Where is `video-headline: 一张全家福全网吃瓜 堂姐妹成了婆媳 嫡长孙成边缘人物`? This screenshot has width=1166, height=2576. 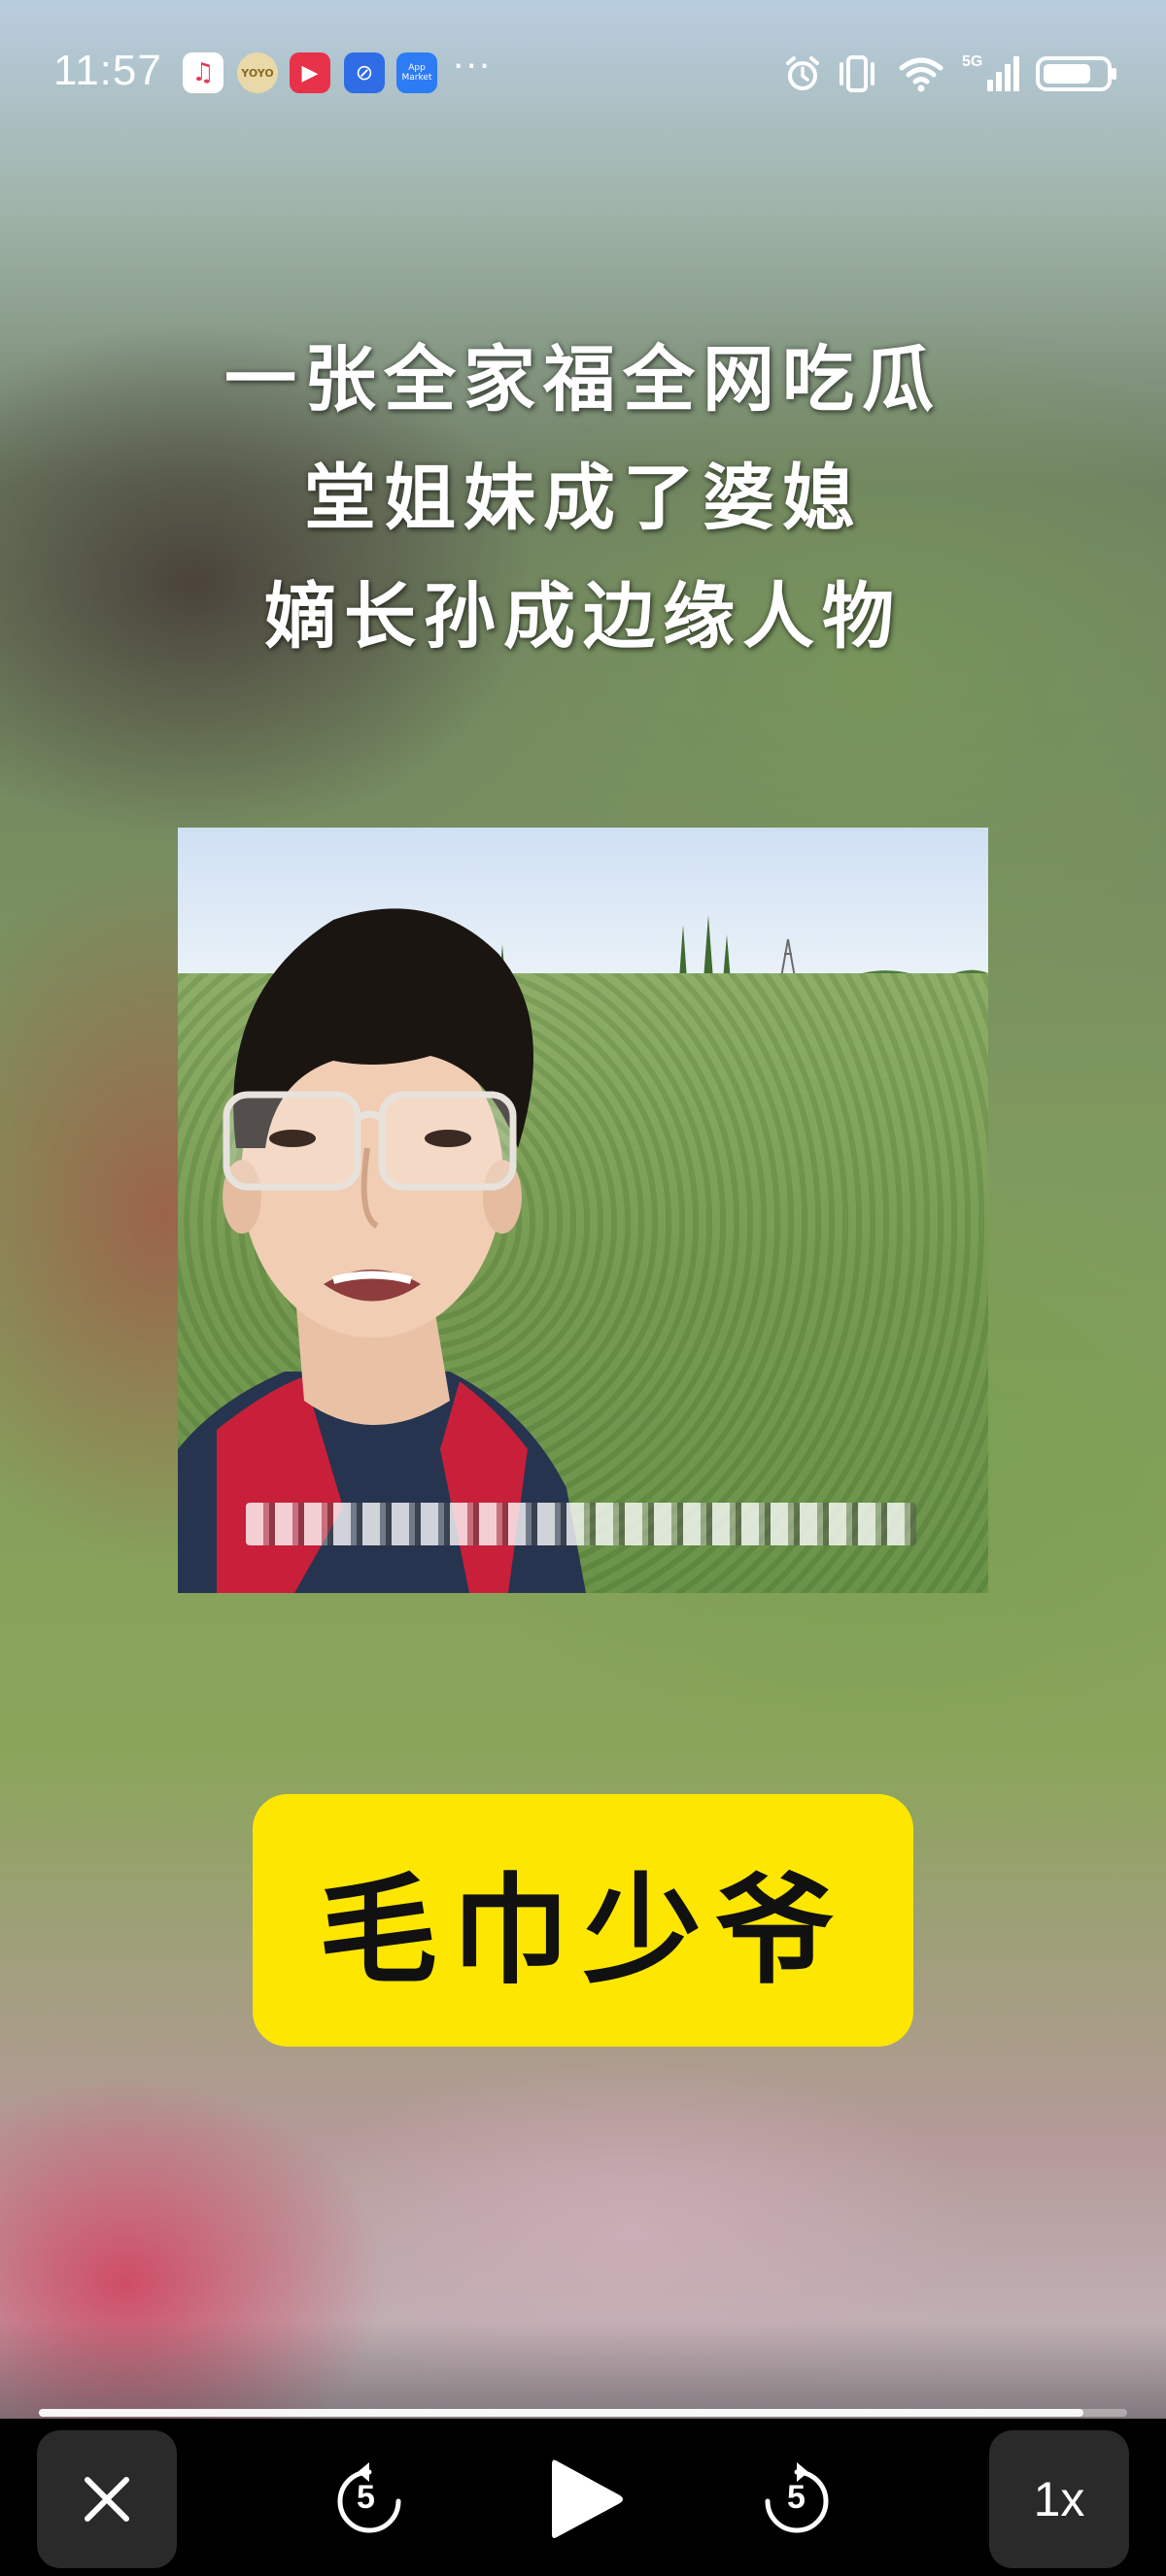
video-headline: 一张全家福全网吃瓜 堂姐妹成了婆媳 嫡长孙成边缘人物 is located at coordinates (583, 498).